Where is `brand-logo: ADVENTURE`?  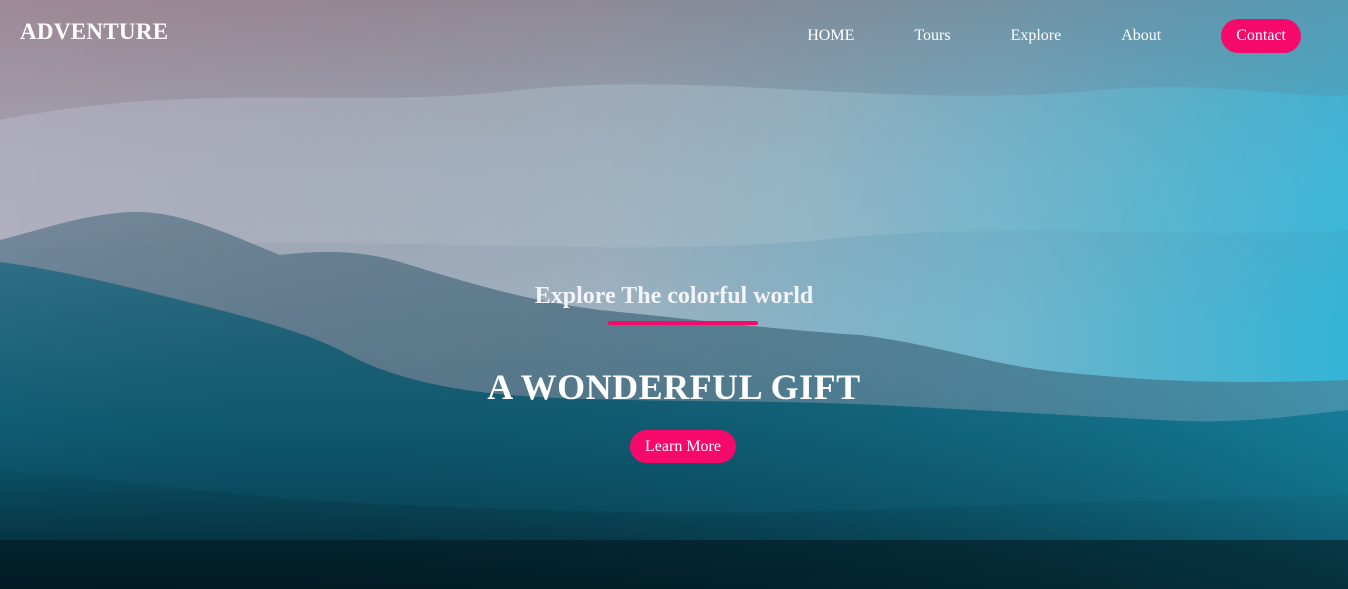
brand-logo: ADVENTURE is located at coordinates (94, 32).